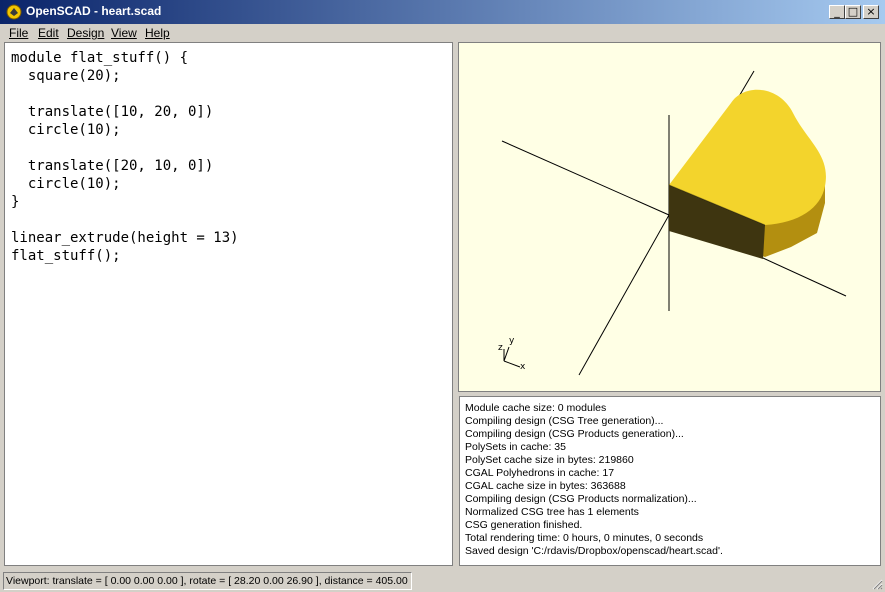  Describe the element at coordinates (442, 12) in the screenshot. I see `title-bar: OpenSCAD - heart.scad _ □ ×` at that location.